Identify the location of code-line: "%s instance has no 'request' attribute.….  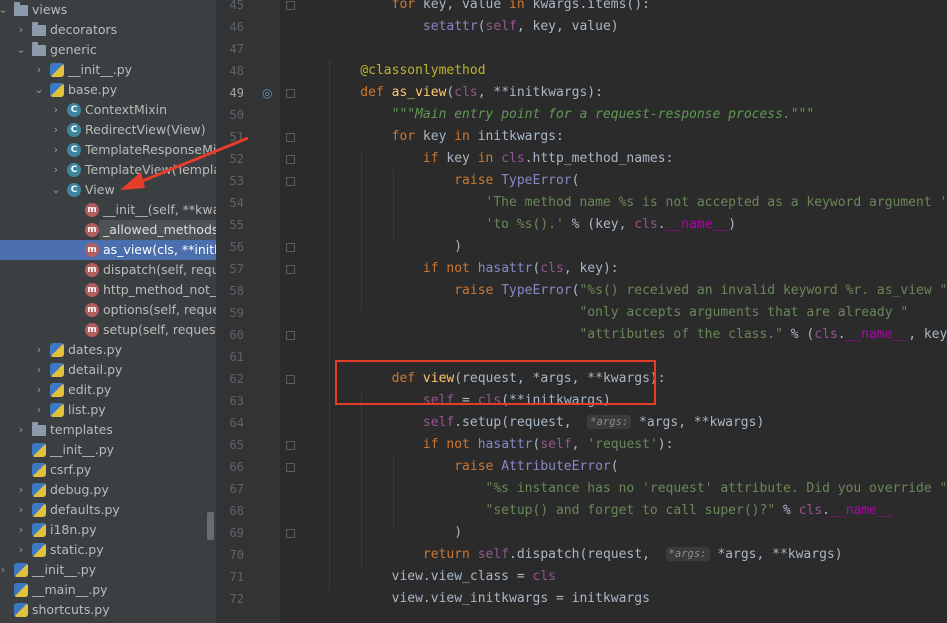
(638, 489).